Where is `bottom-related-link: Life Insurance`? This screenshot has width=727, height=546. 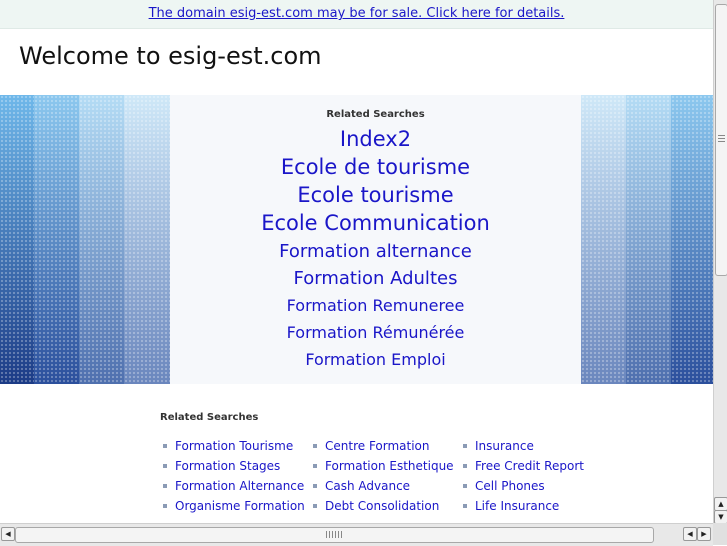
bottom-related-link: Life Insurance is located at coordinates (517, 506).